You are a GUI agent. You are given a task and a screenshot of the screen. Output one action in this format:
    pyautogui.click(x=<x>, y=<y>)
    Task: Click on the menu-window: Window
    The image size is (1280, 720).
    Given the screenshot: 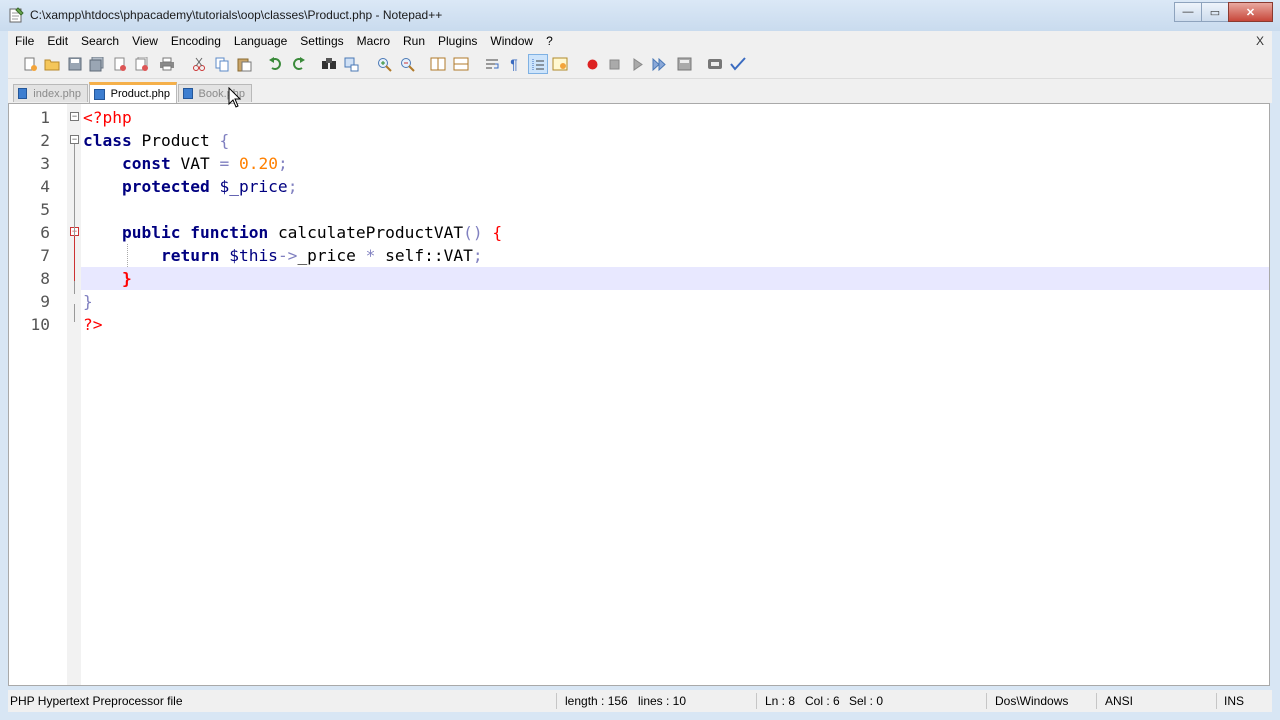 What is the action you would take?
    pyautogui.click(x=511, y=41)
    